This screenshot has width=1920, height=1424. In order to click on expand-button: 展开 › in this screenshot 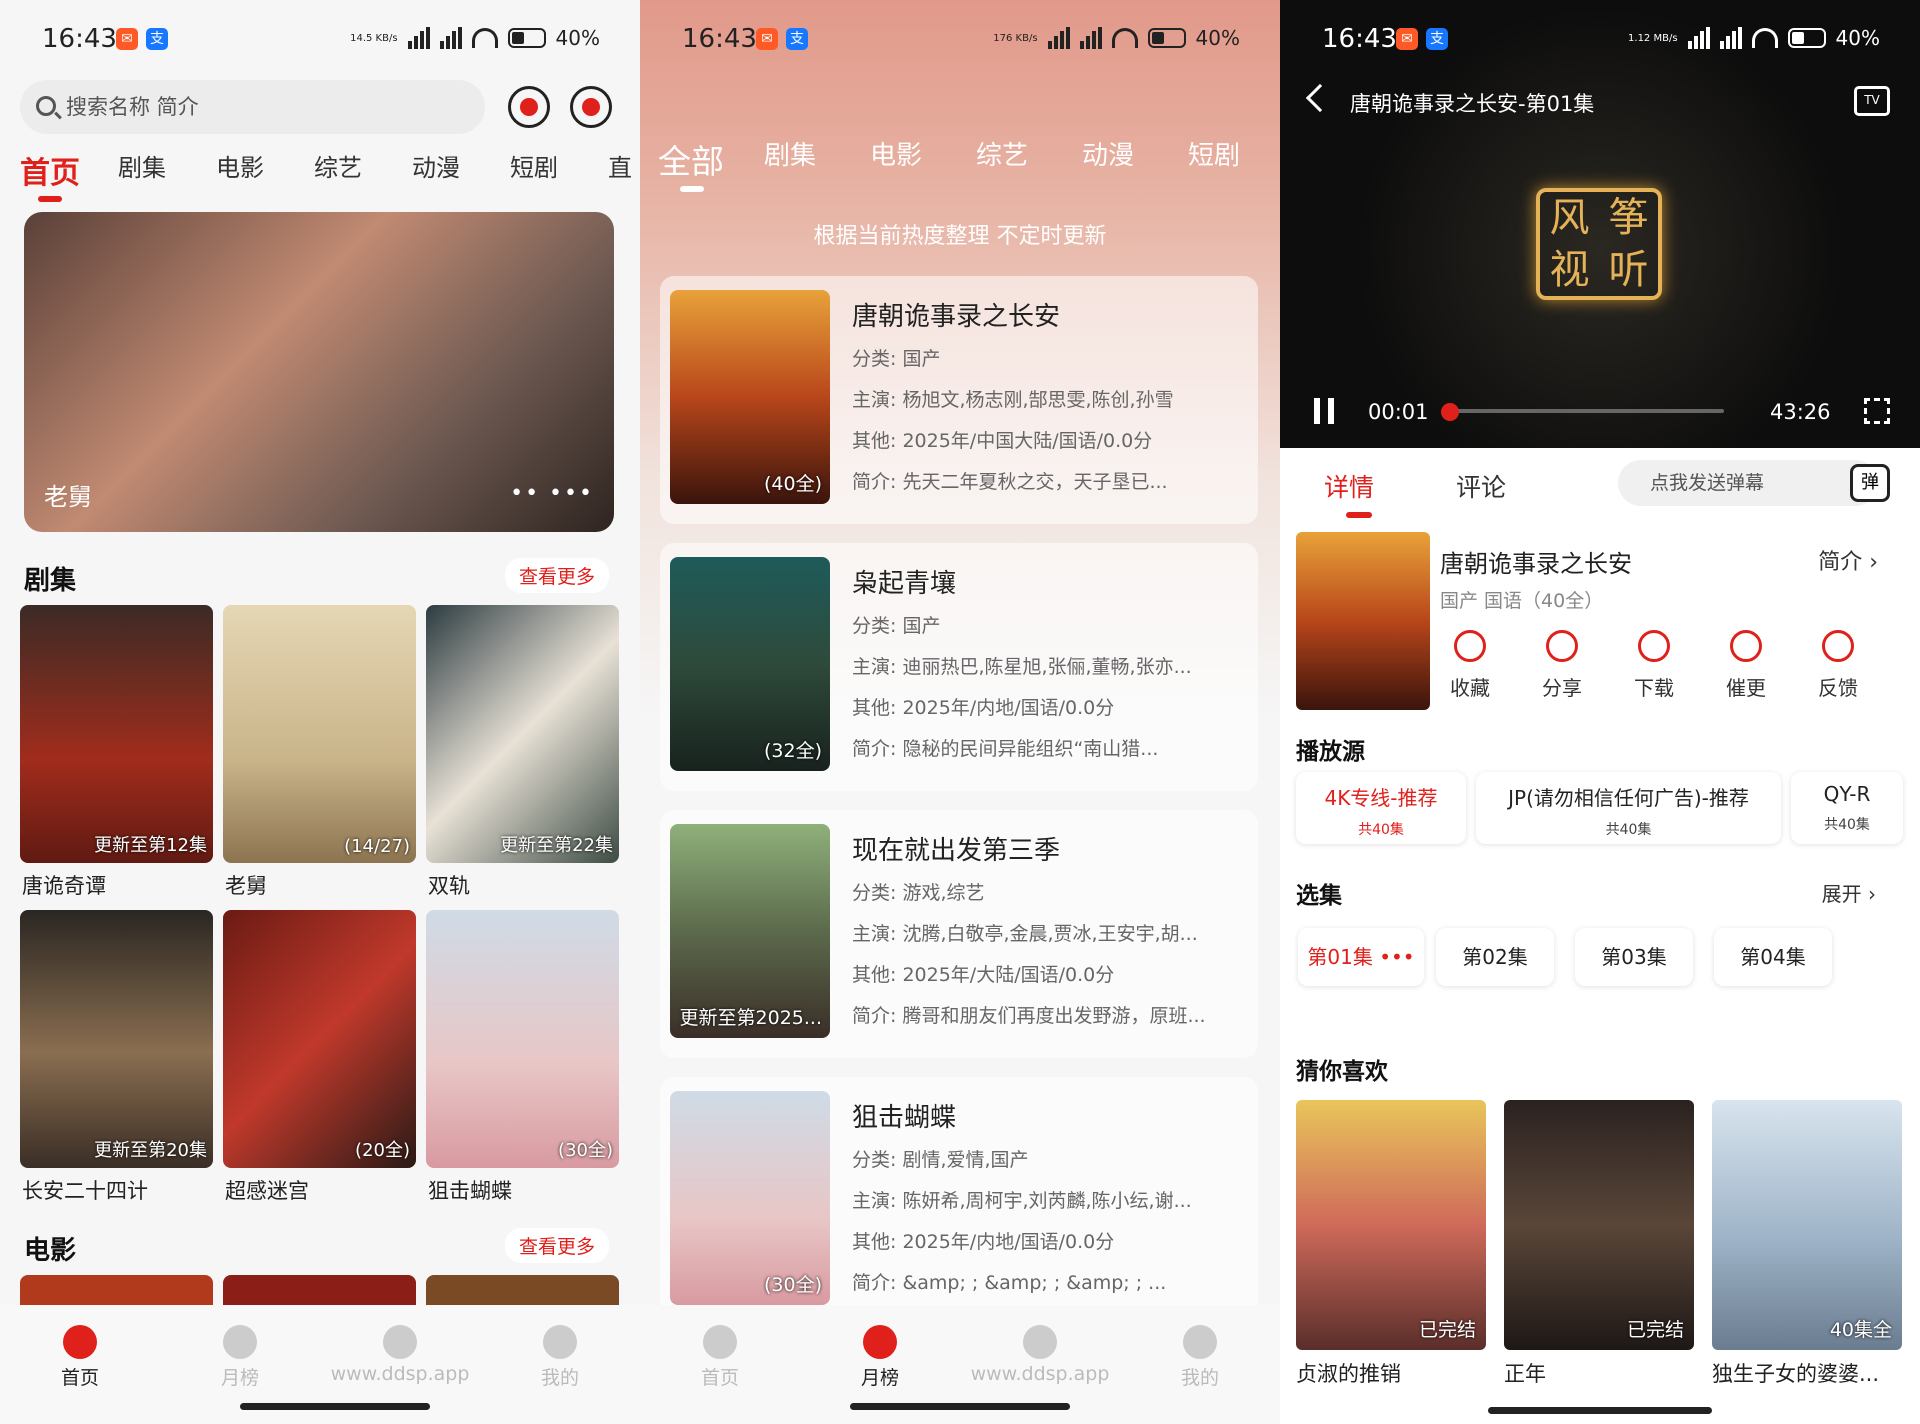, I will do `click(1849, 892)`.